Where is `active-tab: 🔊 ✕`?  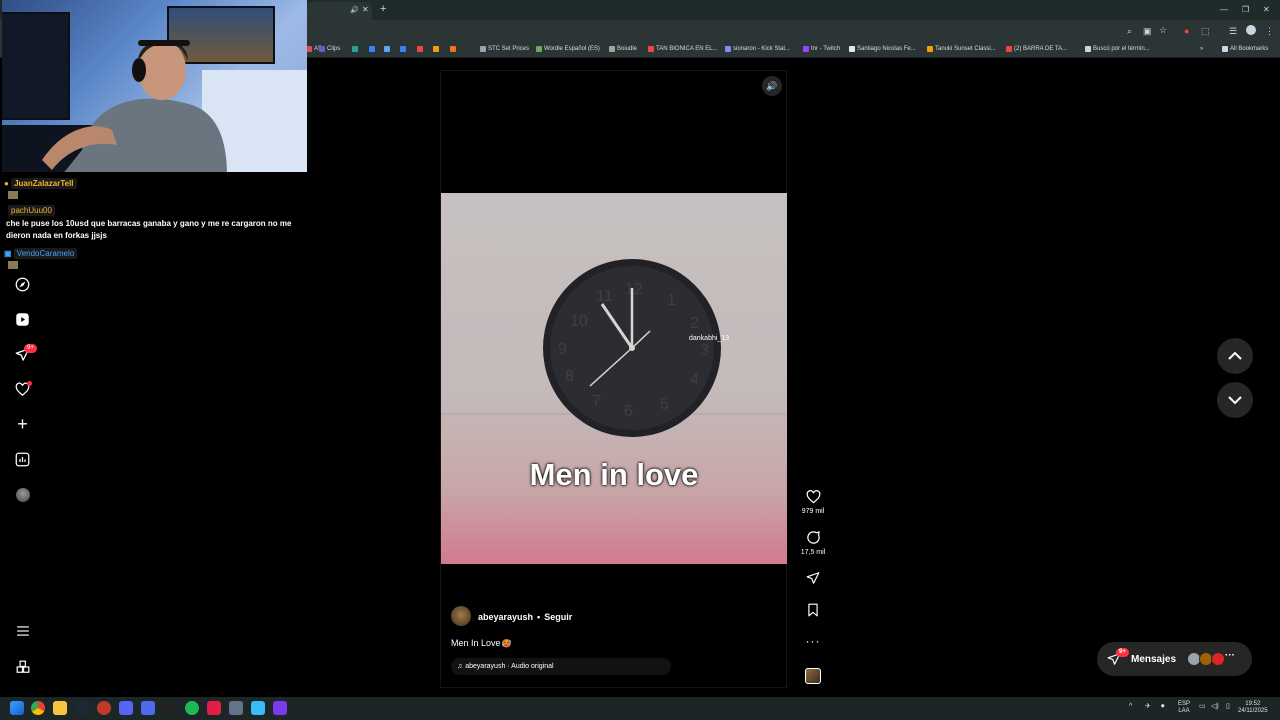
active-tab: 🔊 ✕ is located at coordinates (339, 11).